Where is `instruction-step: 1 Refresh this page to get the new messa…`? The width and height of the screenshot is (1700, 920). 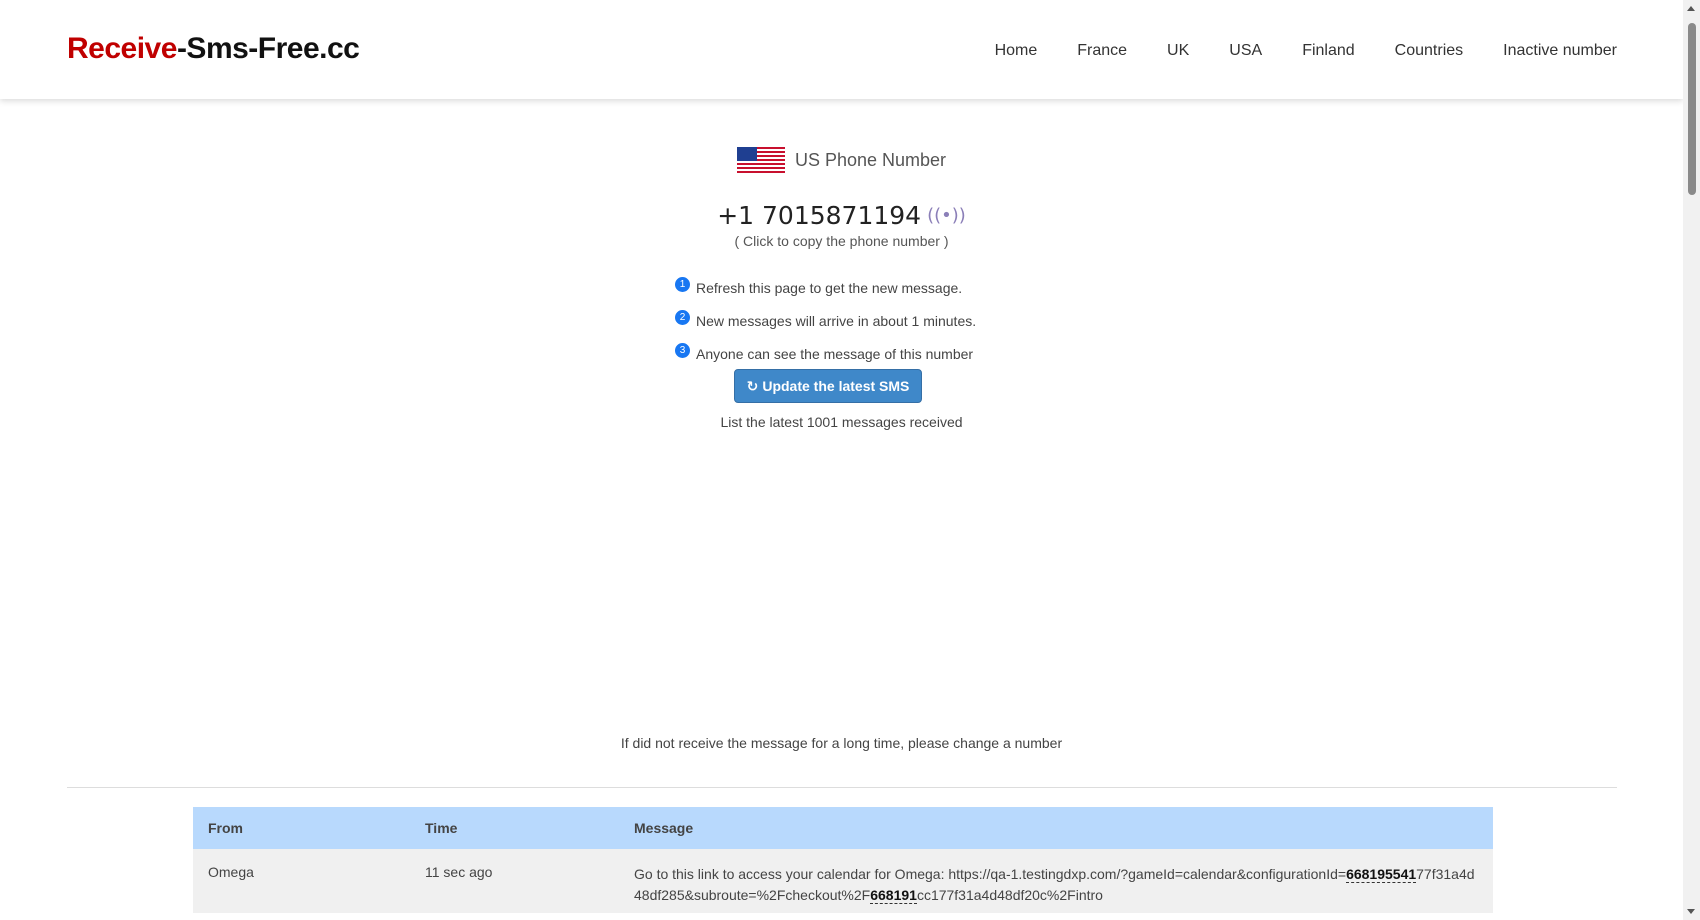 instruction-step: 1 Refresh this page to get the new messa… is located at coordinates (825, 287).